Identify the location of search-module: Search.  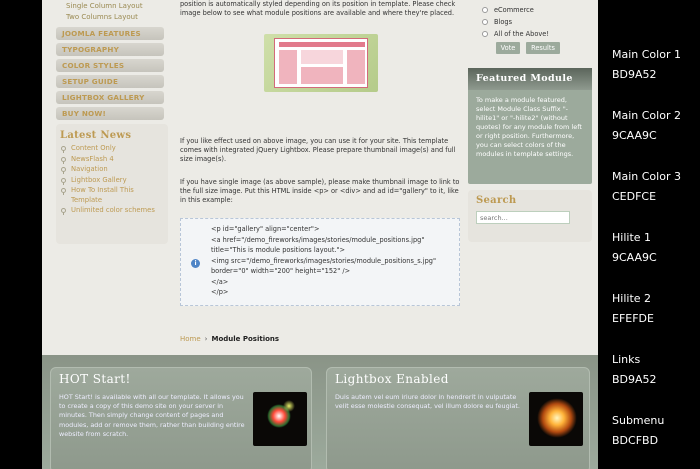
(530, 216).